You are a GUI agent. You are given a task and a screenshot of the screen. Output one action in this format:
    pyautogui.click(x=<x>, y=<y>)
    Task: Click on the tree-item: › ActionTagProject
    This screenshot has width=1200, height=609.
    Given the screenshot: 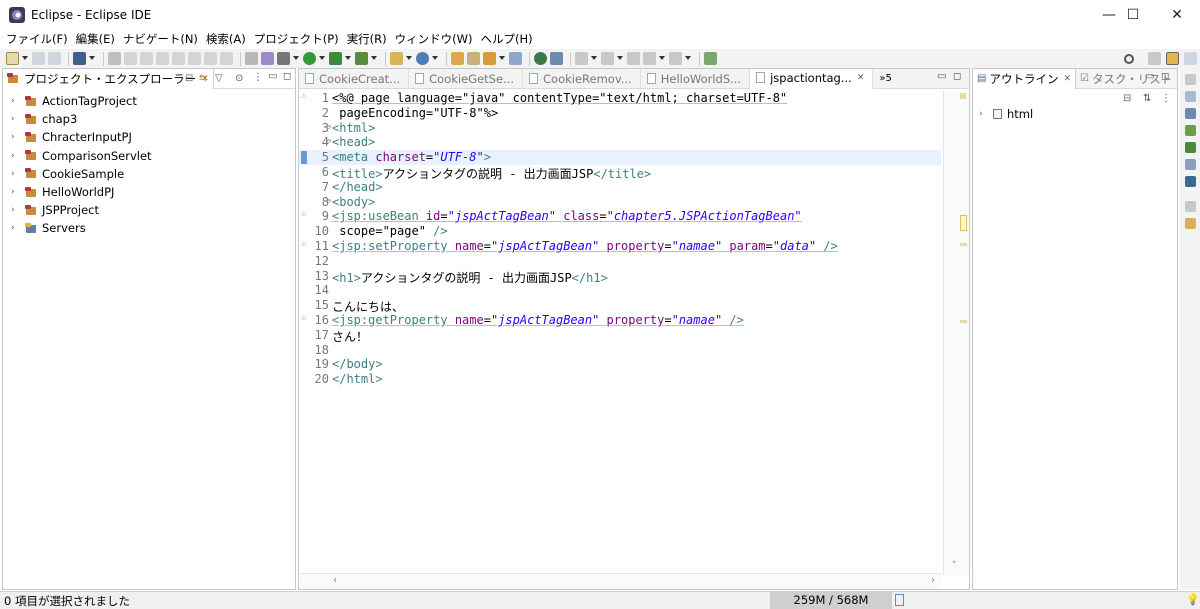 What is the action you would take?
    pyautogui.click(x=149, y=101)
    